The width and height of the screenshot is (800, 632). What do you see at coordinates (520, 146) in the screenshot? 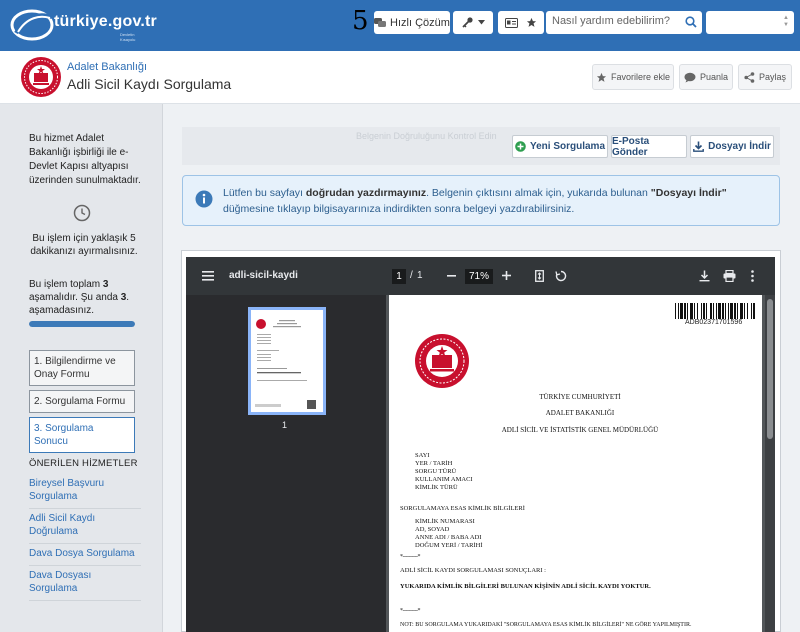
I see `plus-circle-icon` at bounding box center [520, 146].